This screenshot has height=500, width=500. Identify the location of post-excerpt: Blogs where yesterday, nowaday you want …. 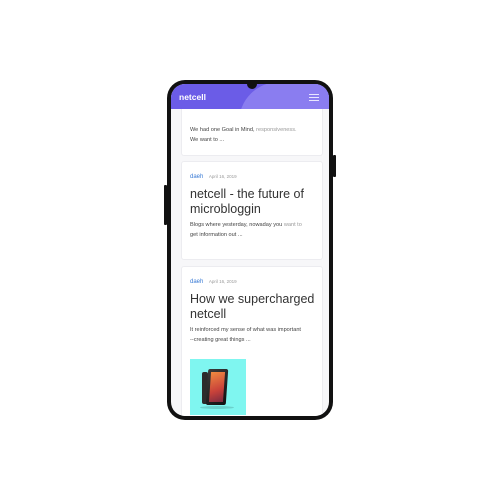
(246, 230).